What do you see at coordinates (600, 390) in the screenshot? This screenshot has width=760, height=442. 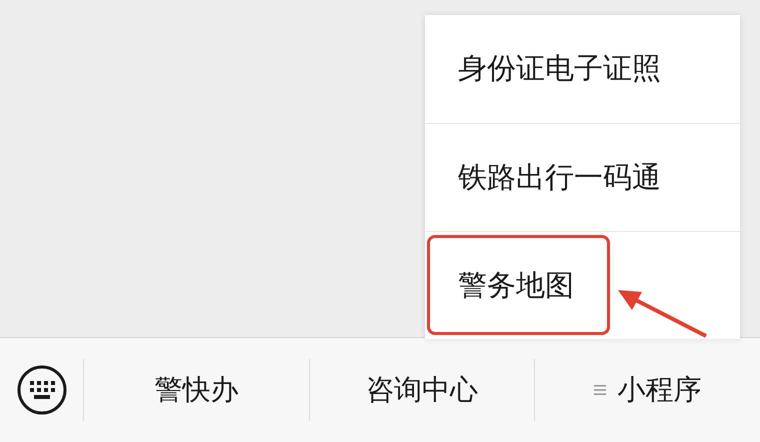 I see `menu-icon` at bounding box center [600, 390].